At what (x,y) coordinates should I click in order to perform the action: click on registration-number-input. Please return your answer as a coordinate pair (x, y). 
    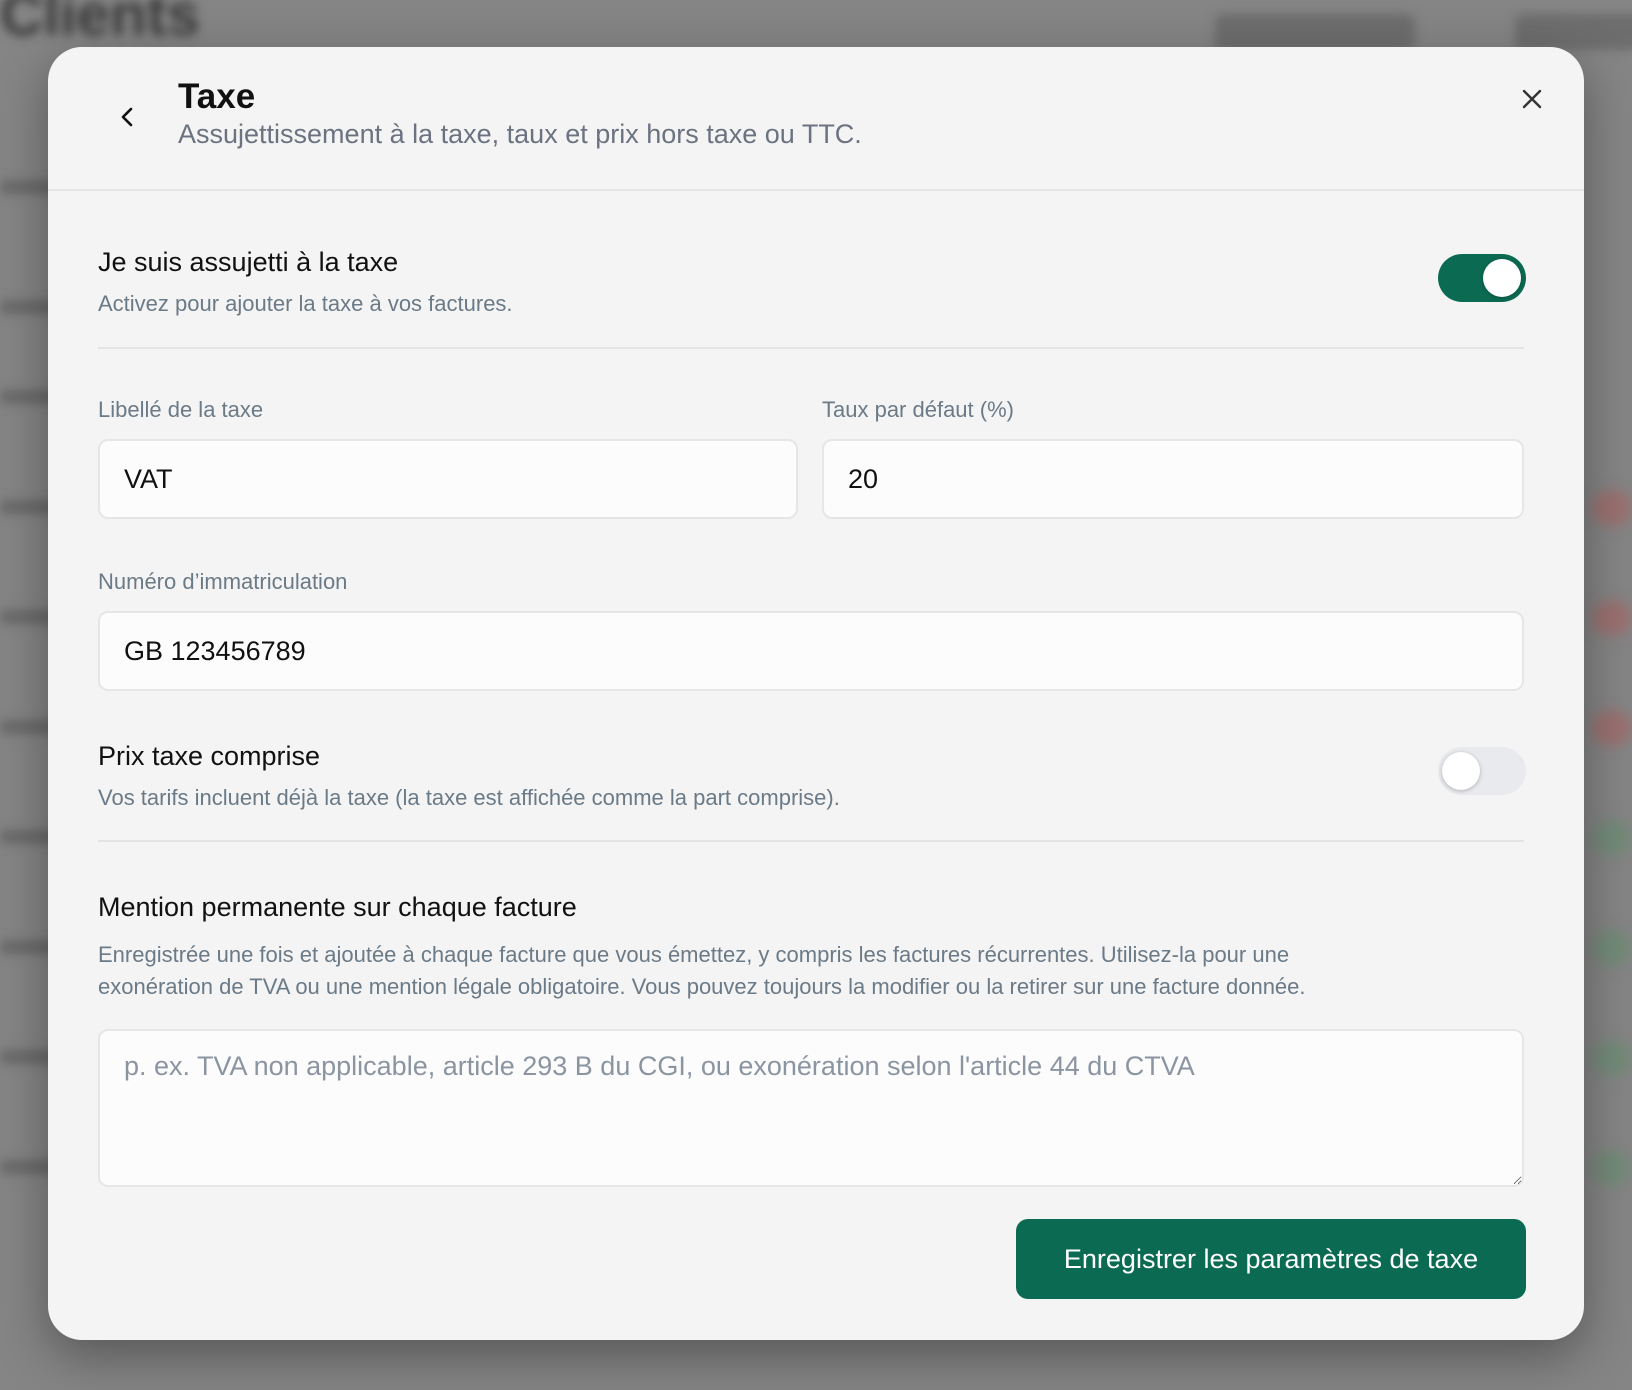
    Looking at the image, I should click on (811, 651).